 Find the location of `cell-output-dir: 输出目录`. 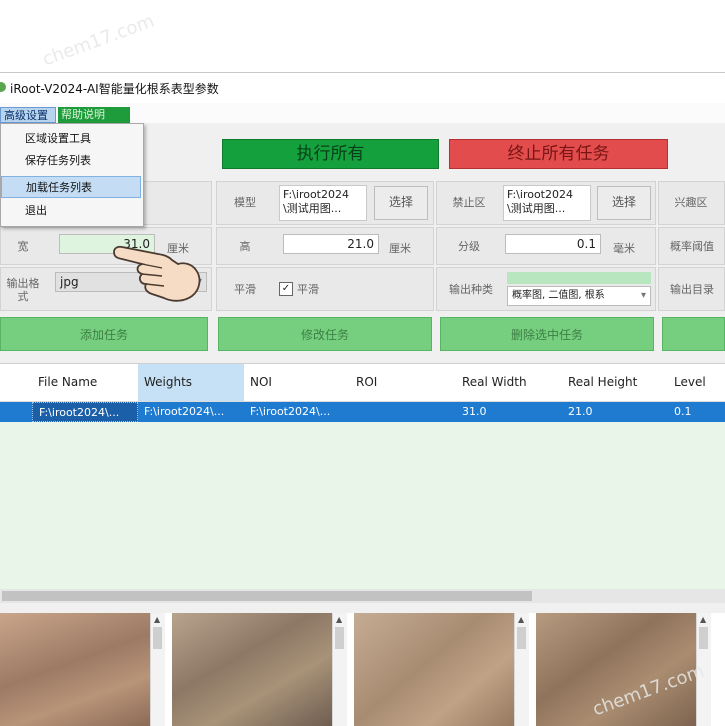

cell-output-dir: 输出目录 is located at coordinates (691, 289).